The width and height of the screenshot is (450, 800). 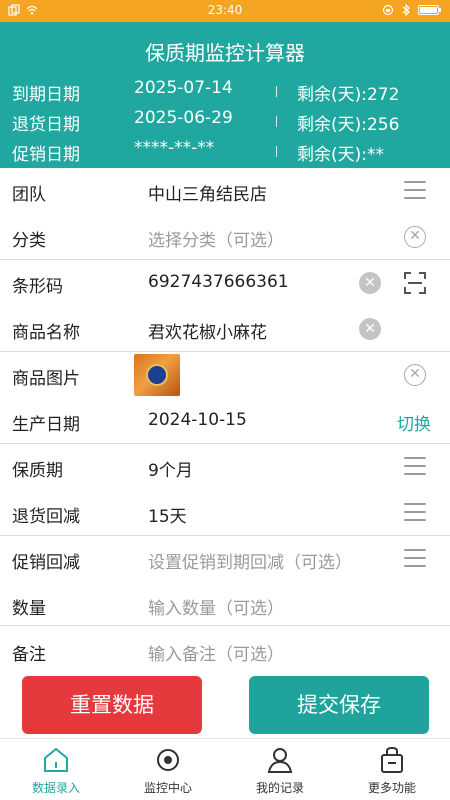 What do you see at coordinates (225, 11) in the screenshot?
I see `status-bar: 23:40` at bounding box center [225, 11].